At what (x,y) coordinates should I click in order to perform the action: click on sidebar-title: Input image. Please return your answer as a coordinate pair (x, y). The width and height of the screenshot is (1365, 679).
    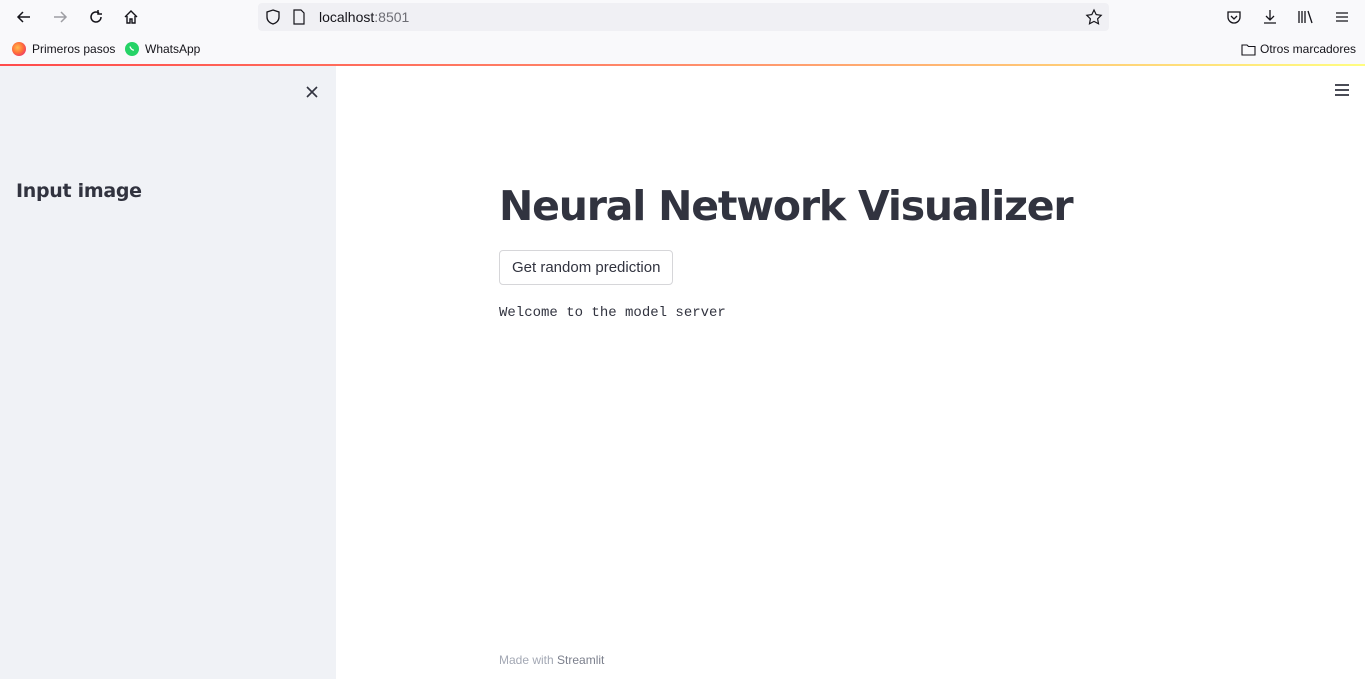
    Looking at the image, I should click on (79, 191).